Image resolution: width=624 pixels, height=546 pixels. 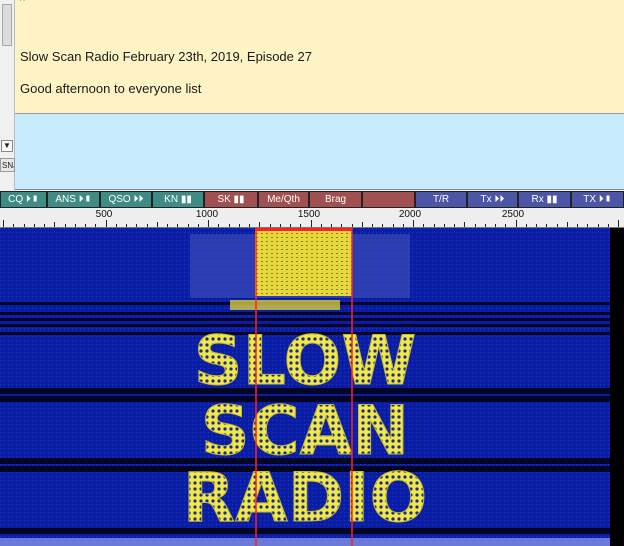 What do you see at coordinates (305, 542) in the screenshot?
I see `waterfall-bottom-strip` at bounding box center [305, 542].